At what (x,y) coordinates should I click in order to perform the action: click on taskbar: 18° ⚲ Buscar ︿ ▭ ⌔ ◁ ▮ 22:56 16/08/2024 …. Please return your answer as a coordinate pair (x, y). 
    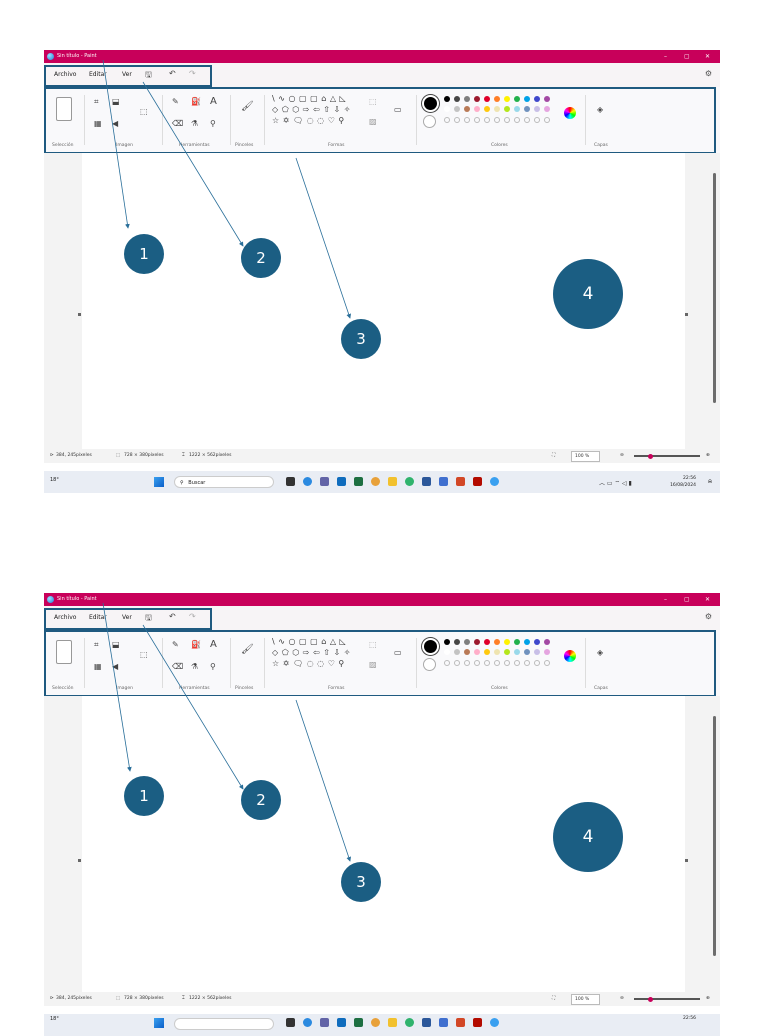
    Looking at the image, I should click on (382, 482).